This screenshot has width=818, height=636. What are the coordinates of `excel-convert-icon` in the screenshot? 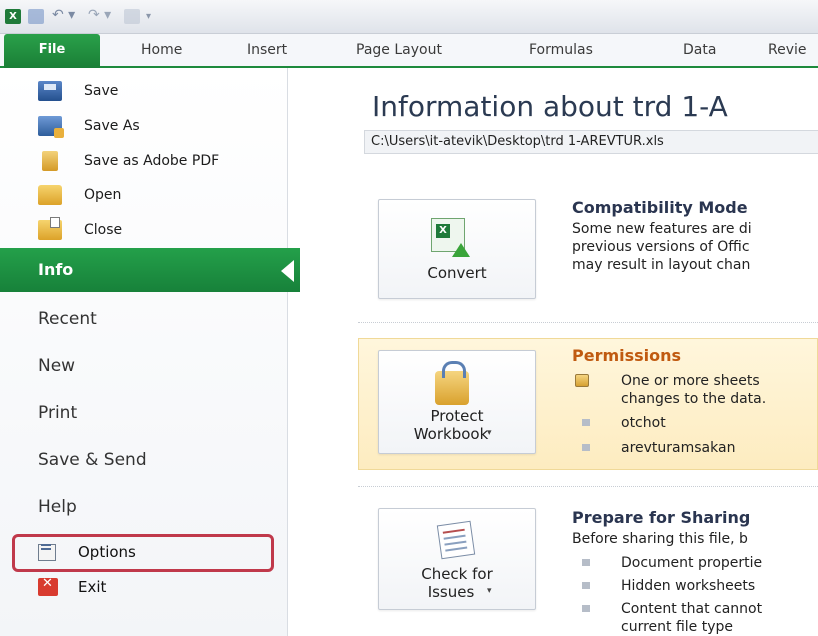 It's located at (450, 237).